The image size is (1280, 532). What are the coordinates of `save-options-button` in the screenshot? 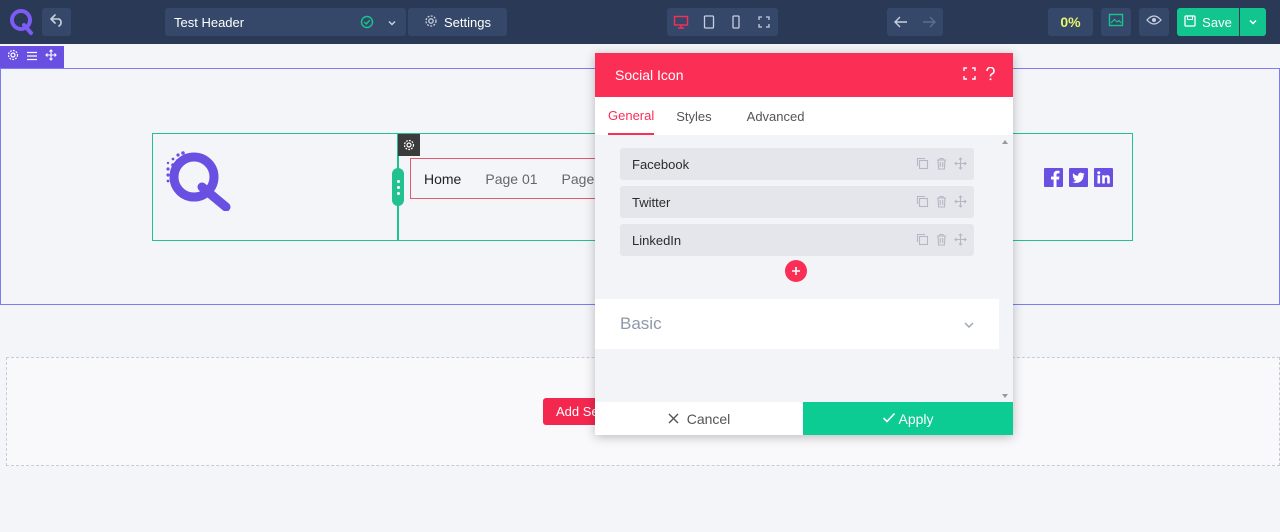 It's located at (1253, 22).